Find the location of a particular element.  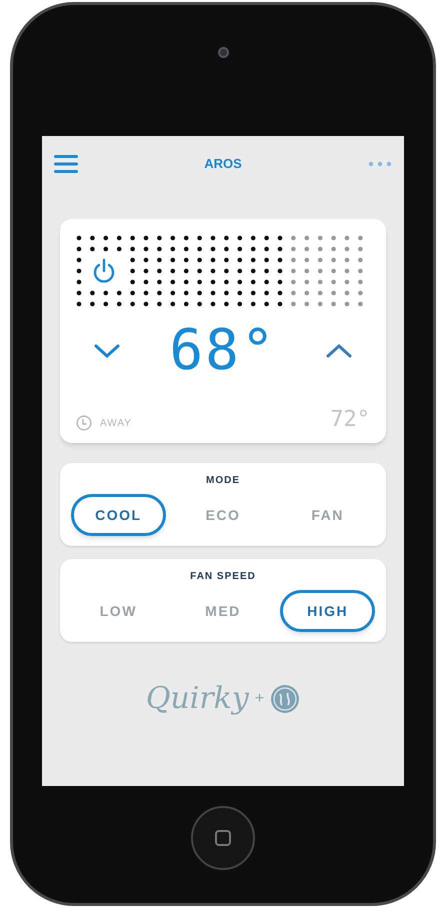

option-button: ECO is located at coordinates (222, 515).